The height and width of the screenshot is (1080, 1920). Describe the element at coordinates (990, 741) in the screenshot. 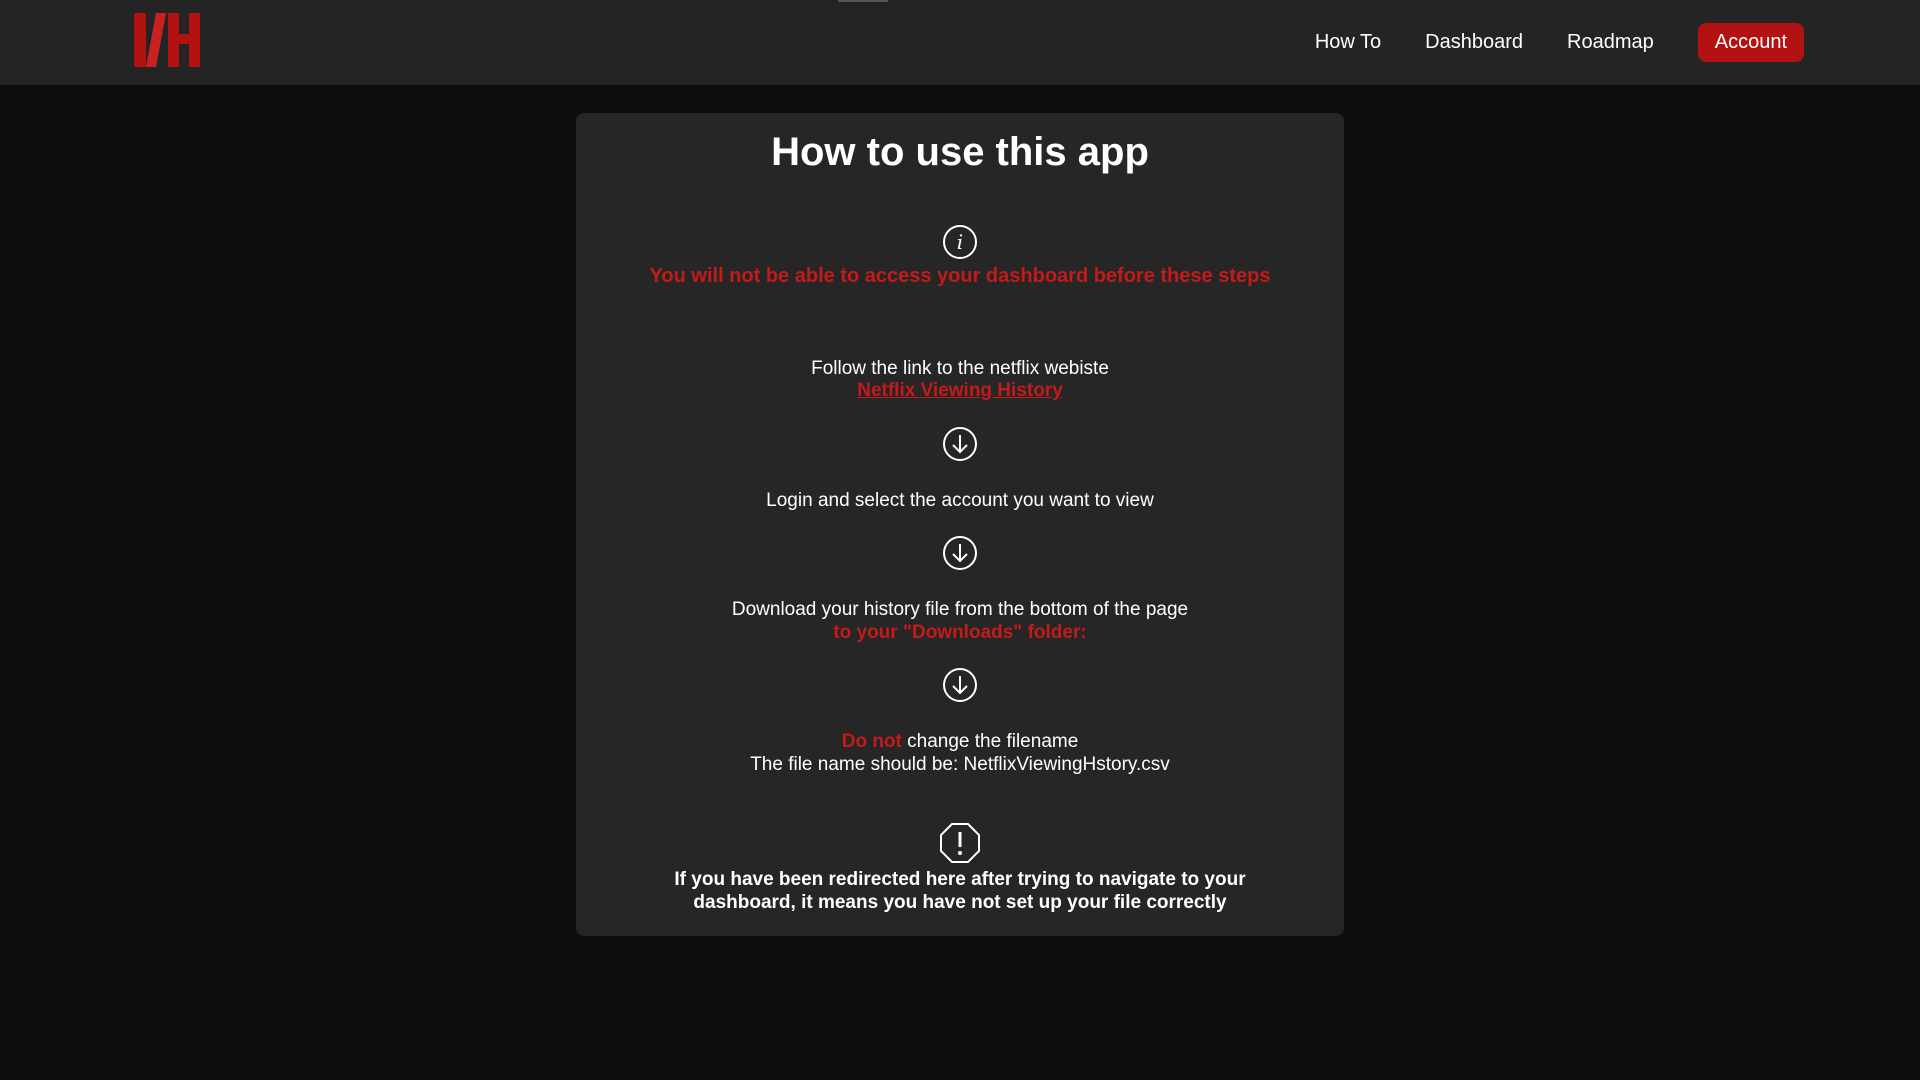

I see `step-4-rest: change the filename` at that location.